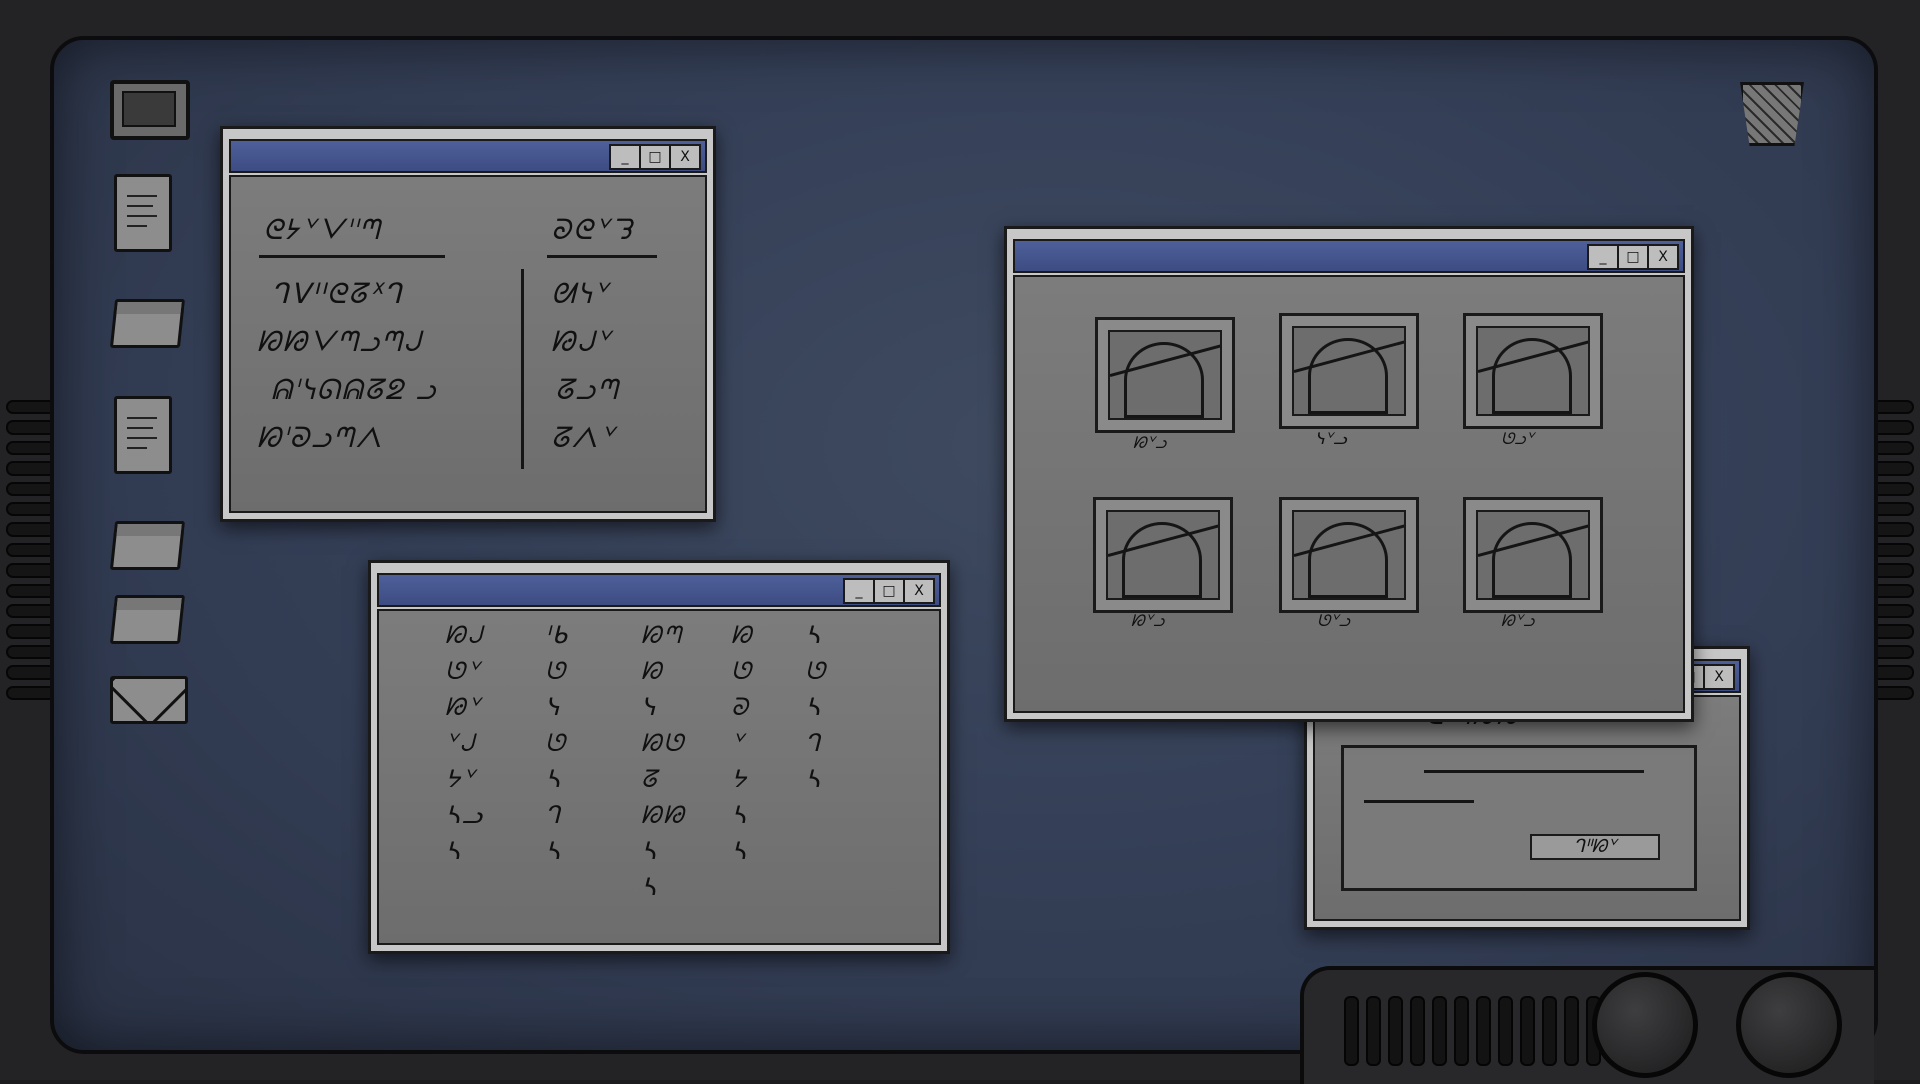  Describe the element at coordinates (354, 389) in the screenshot. I see `note-text: ᕱᑊᓭᘏᕱᘔᘖ ᓗ` at that location.